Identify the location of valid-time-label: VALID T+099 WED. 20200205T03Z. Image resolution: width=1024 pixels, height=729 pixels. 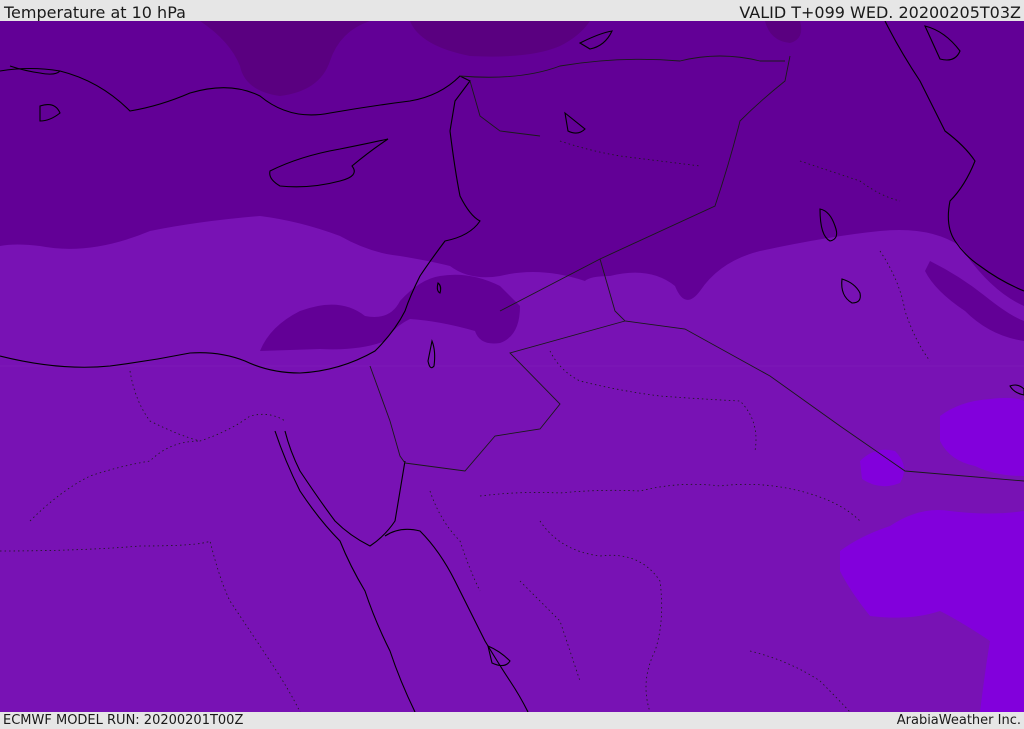
(880, 12).